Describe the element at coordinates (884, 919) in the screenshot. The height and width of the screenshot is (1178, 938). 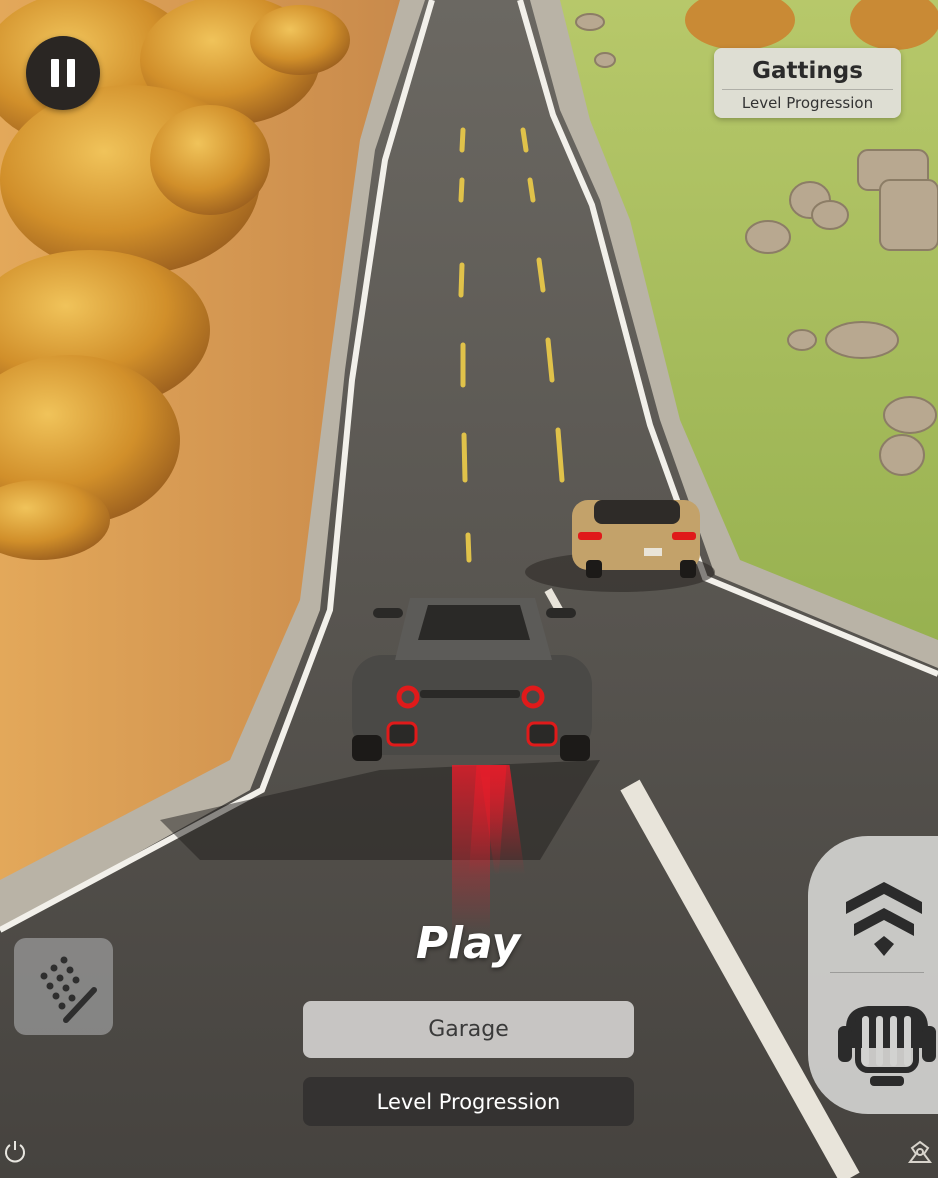
I see `boost-chevron-icon` at that location.